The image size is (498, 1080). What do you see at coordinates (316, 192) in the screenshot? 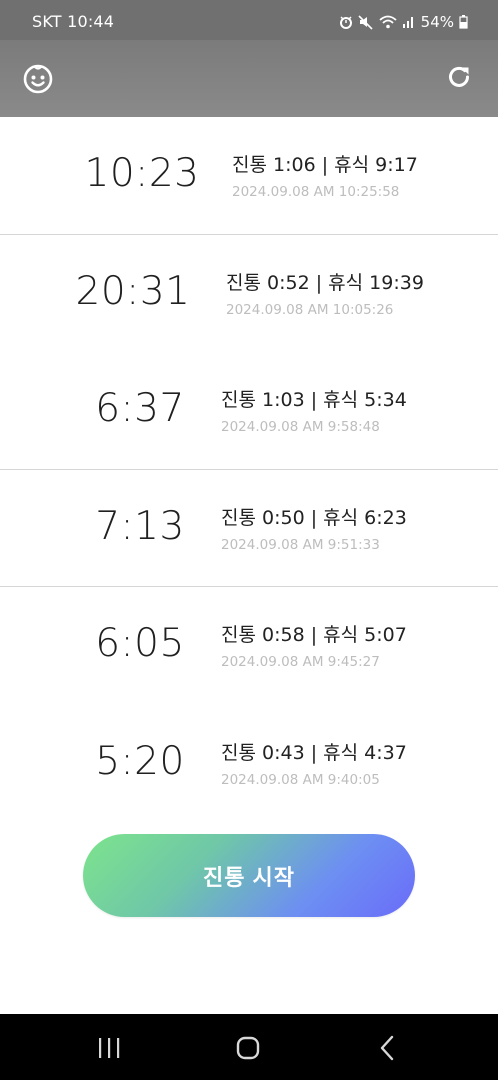
I see `record-timestamp: 2024.09.08 AM 10:25:58` at bounding box center [316, 192].